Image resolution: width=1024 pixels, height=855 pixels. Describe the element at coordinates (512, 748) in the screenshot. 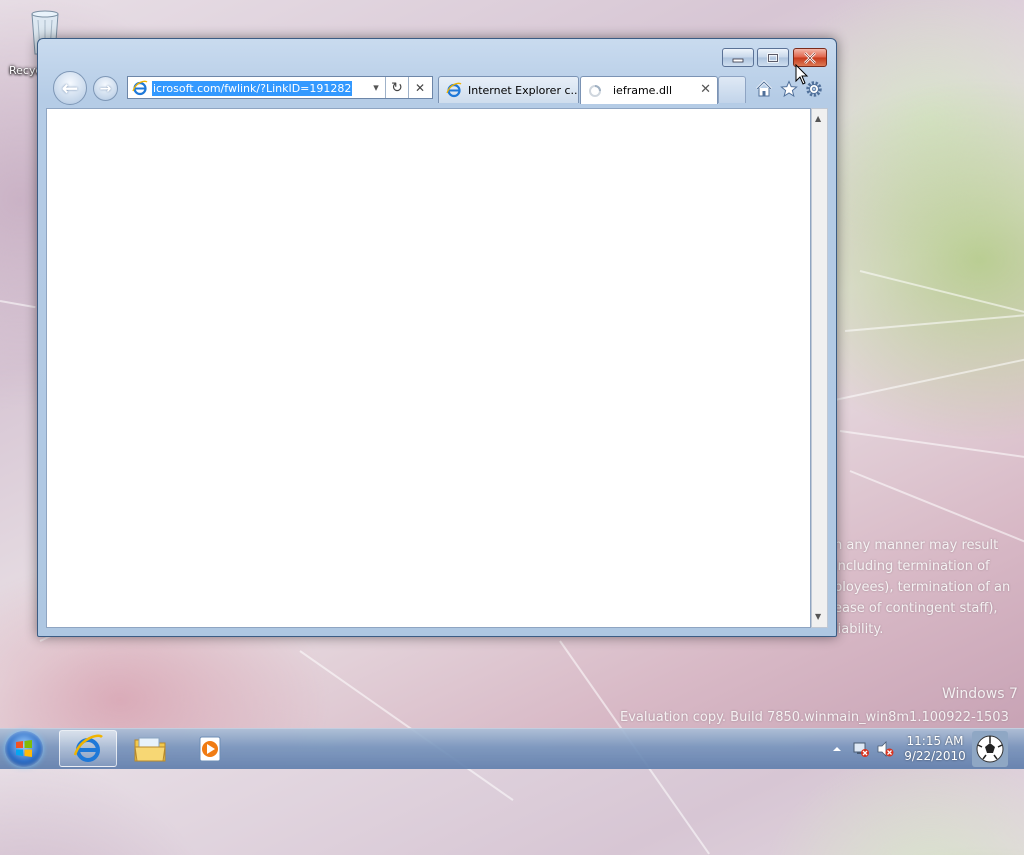

I see `taskbar: 11:15 AM 9/22/2010` at that location.